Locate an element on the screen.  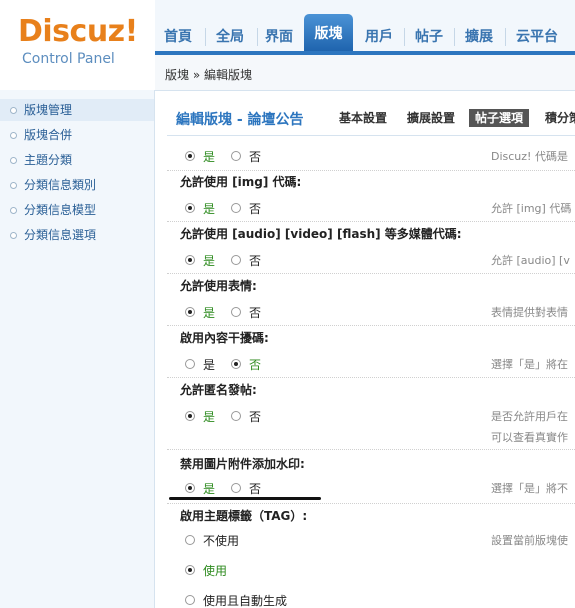
setting-description: 選擇「是」將在 is located at coordinates (529, 364).